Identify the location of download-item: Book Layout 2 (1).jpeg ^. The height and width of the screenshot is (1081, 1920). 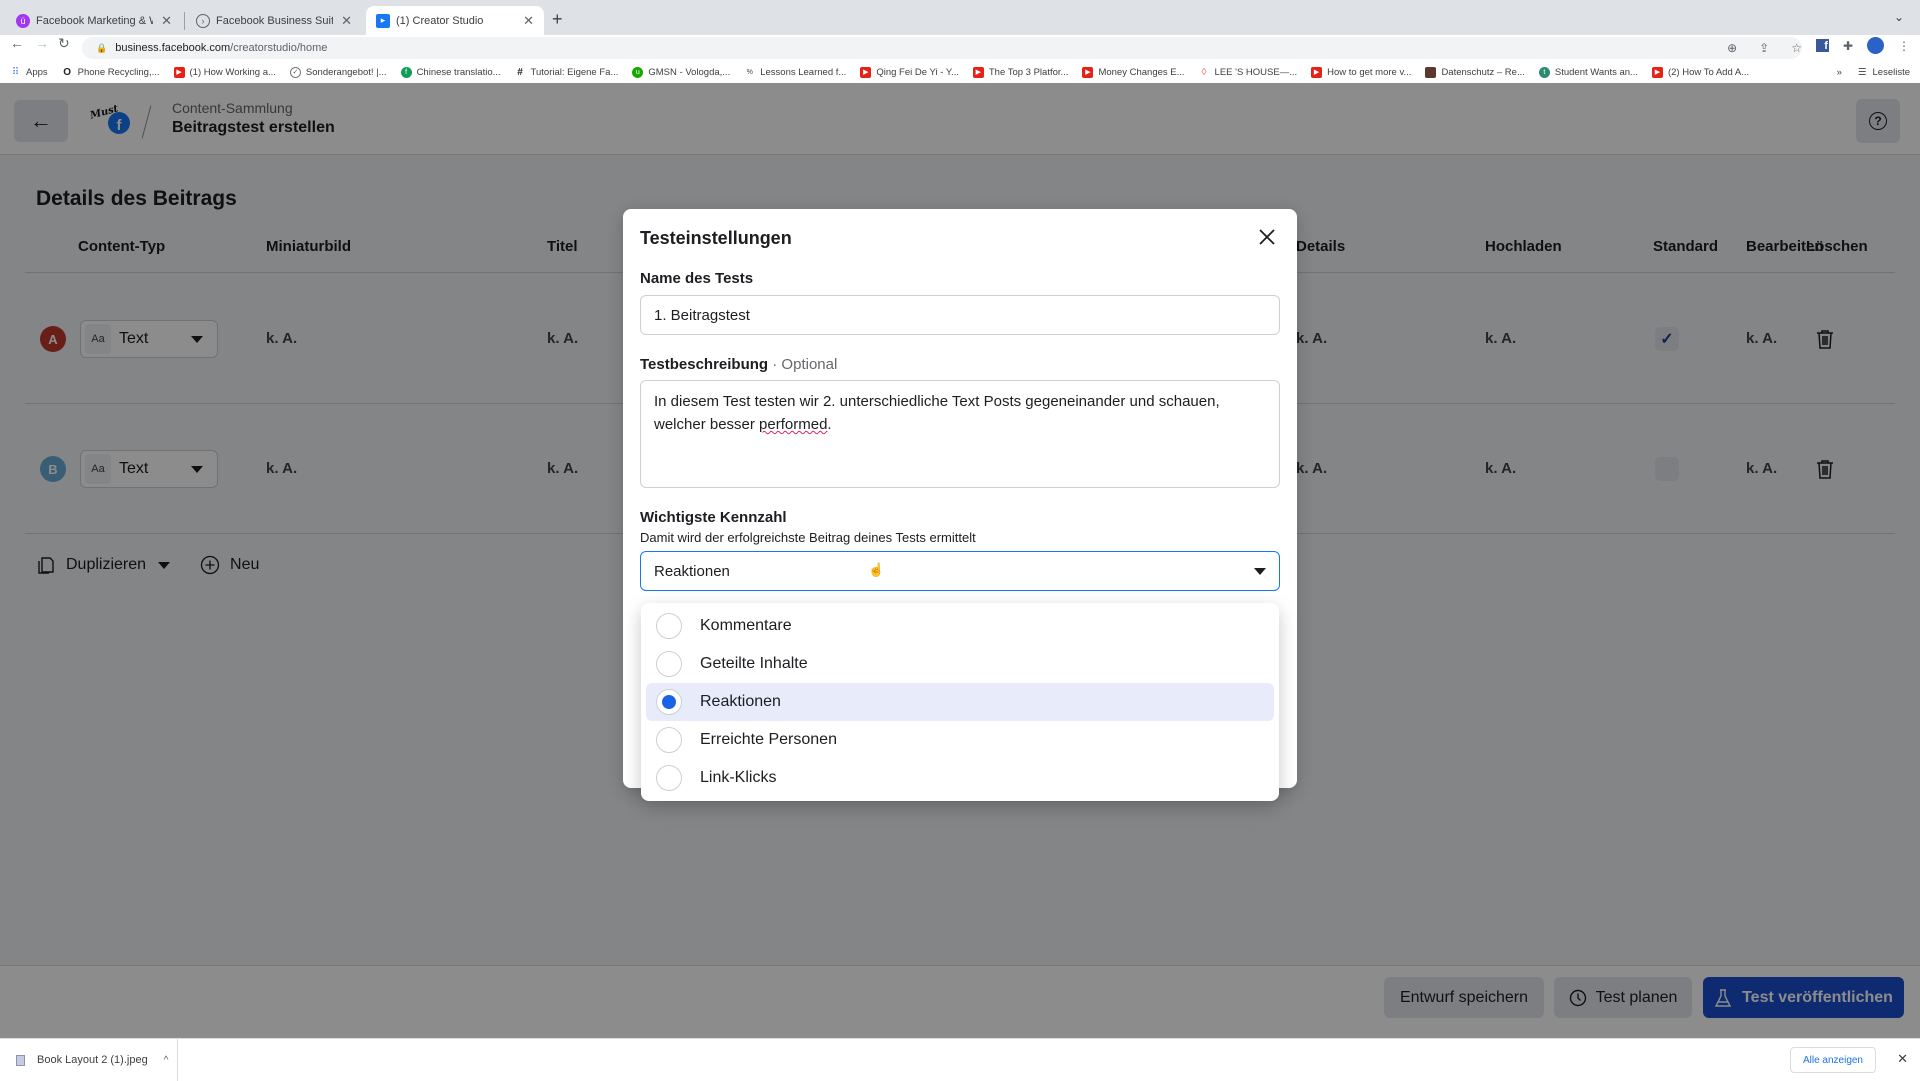
(89, 1060).